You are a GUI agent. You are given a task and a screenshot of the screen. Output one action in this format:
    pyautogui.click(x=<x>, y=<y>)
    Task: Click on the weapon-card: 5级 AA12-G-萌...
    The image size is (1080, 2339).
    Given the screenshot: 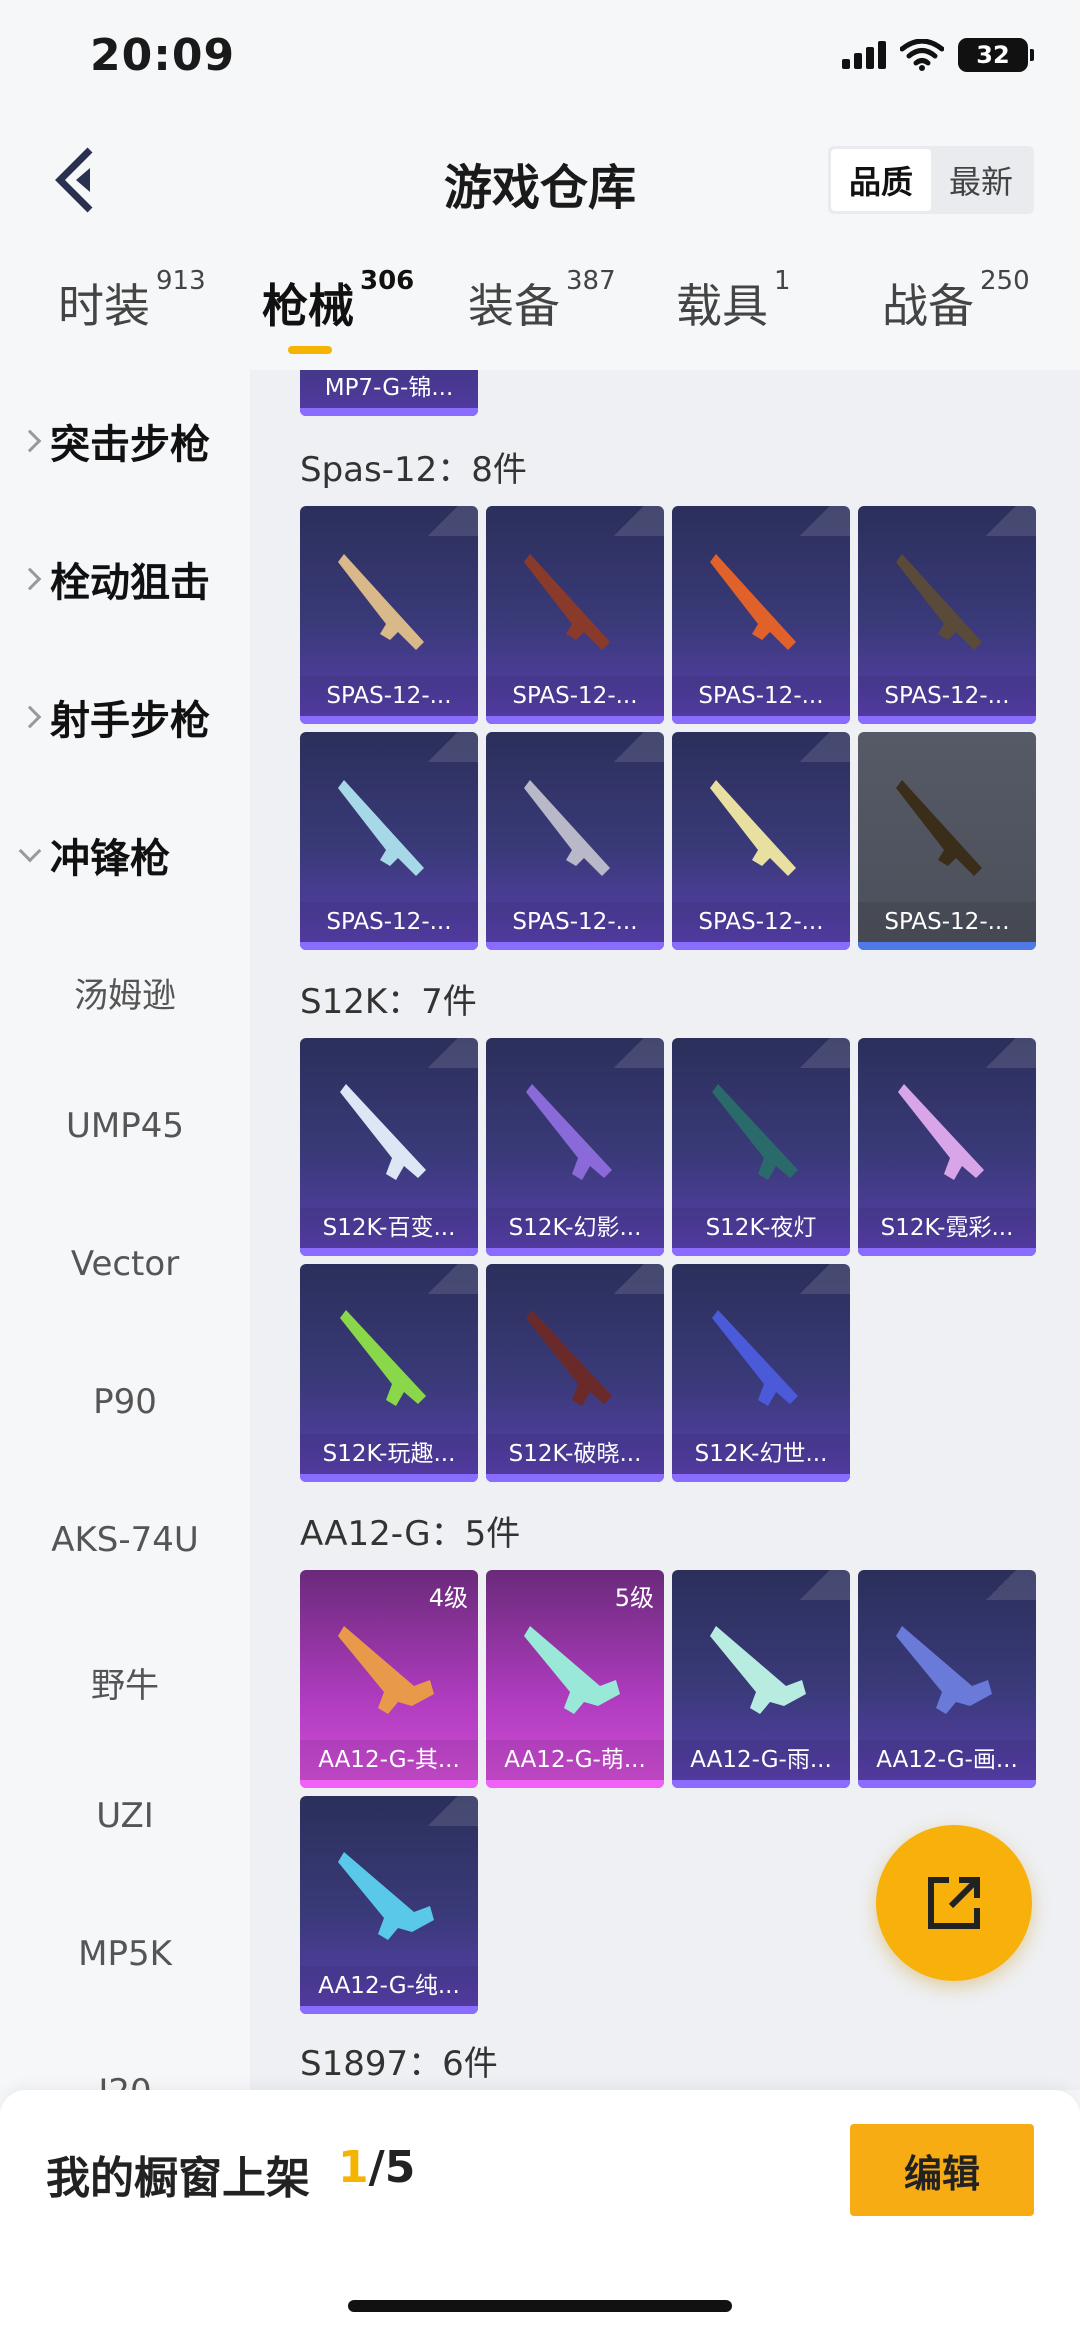 What is the action you would take?
    pyautogui.click(x=575, y=1679)
    